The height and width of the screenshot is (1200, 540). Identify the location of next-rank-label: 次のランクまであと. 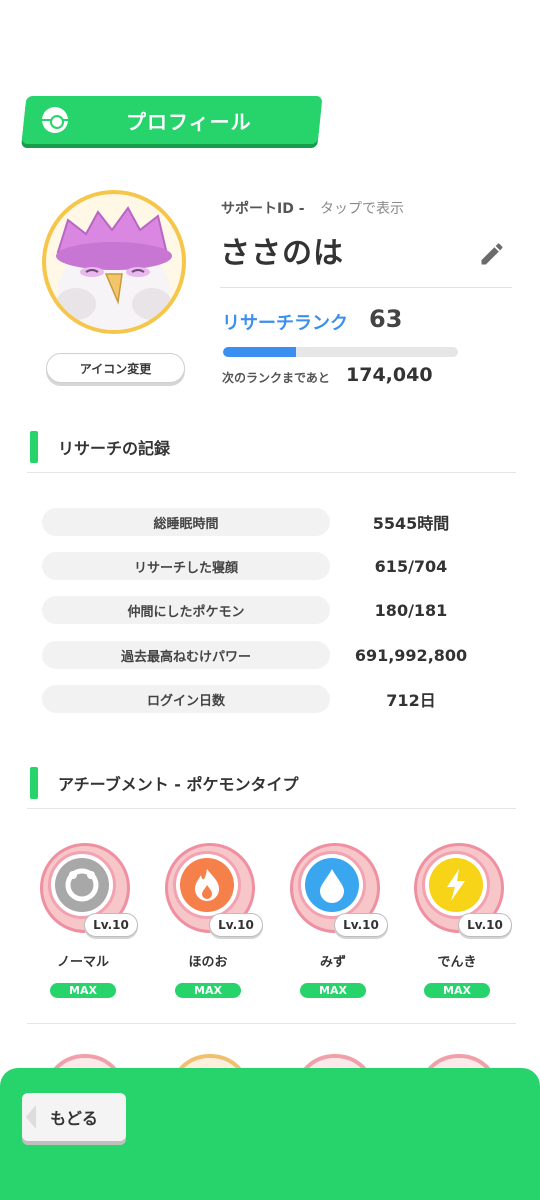
(276, 378).